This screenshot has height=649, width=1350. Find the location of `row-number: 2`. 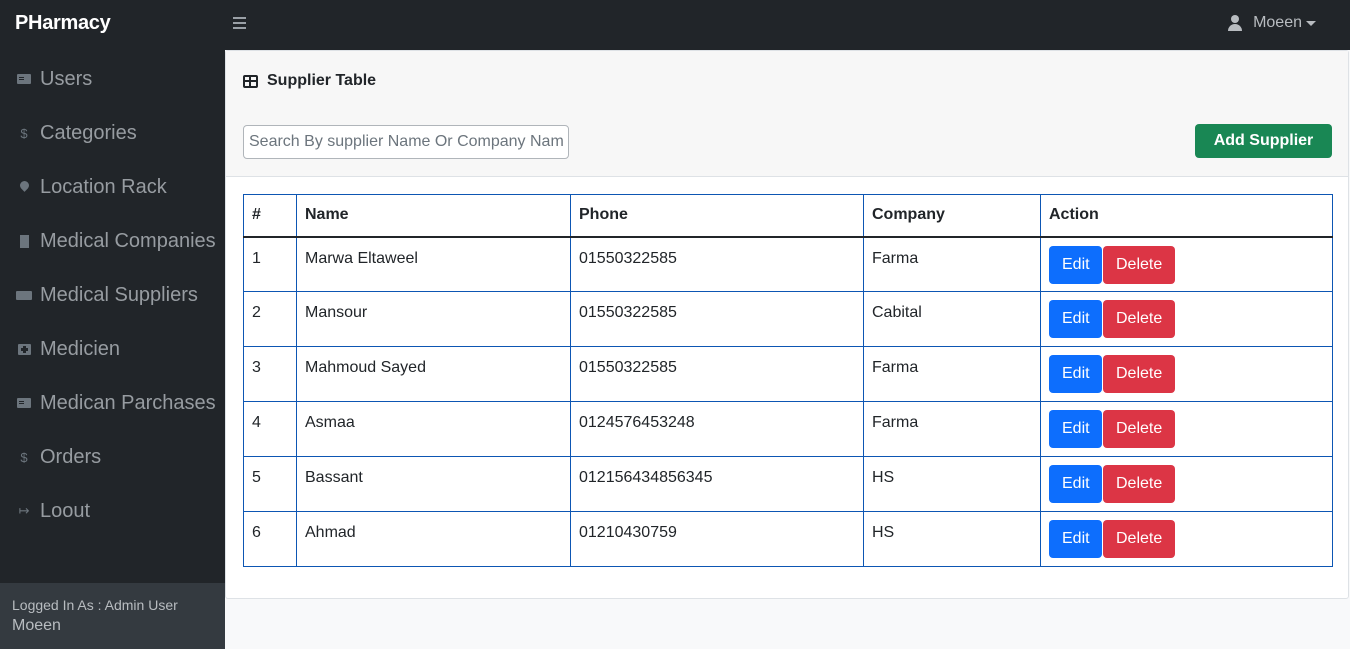

row-number: 2 is located at coordinates (270, 319).